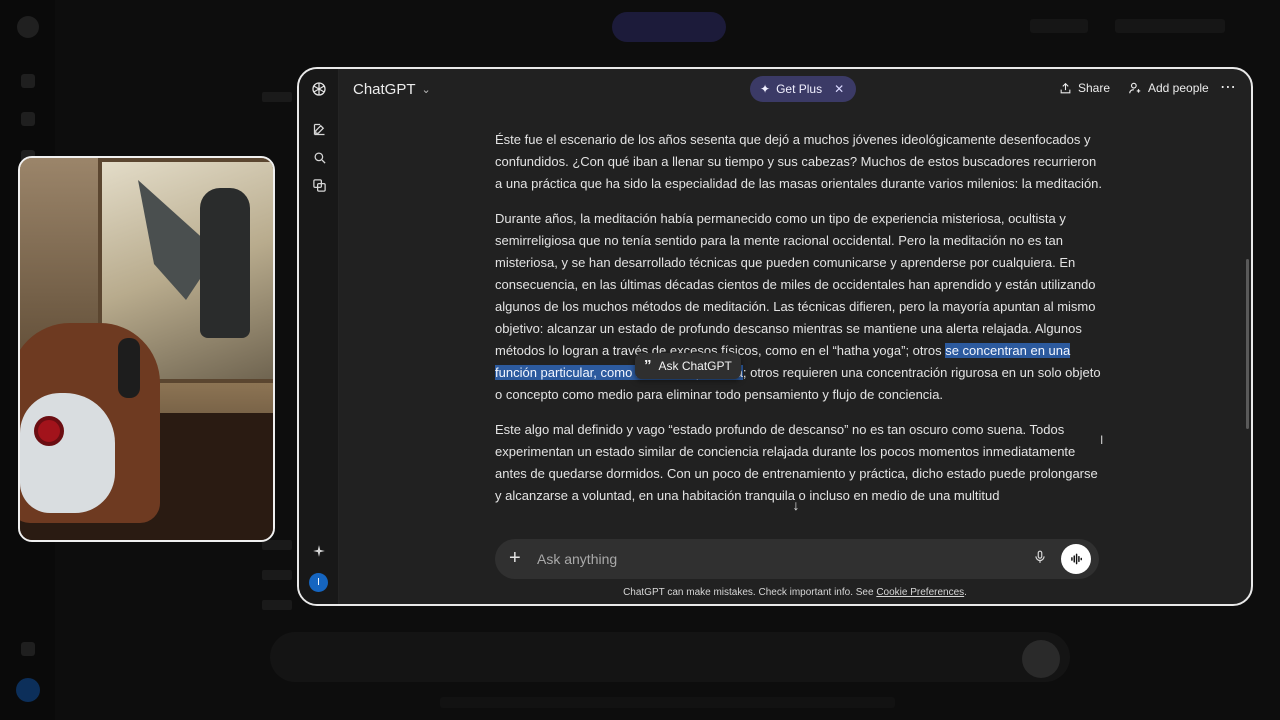 This screenshot has height=720, width=1280. Describe the element at coordinates (777, 559) in the screenshot. I see `prompt-input` at that location.